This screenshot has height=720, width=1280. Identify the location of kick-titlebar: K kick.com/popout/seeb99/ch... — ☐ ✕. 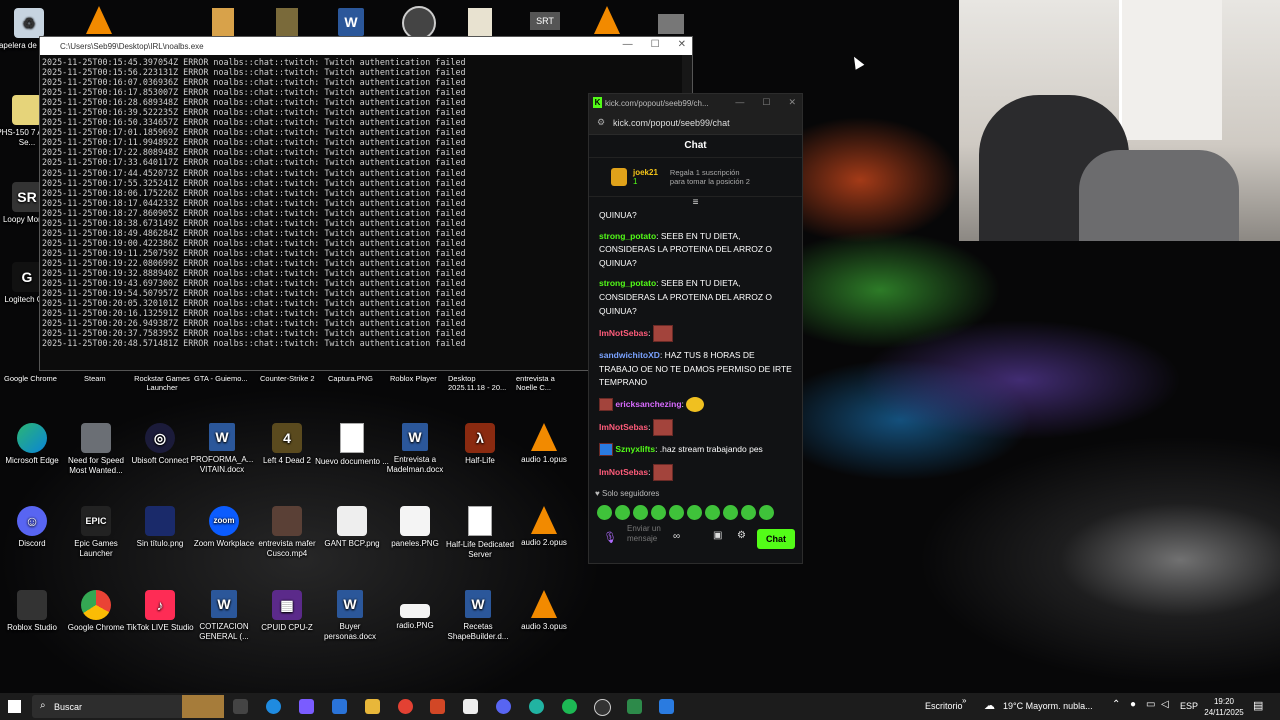
(695, 103).